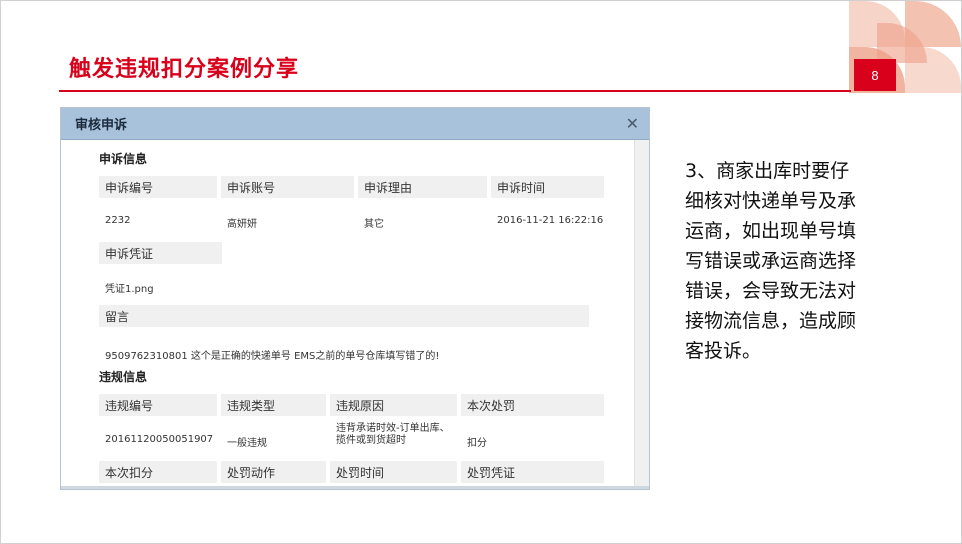 This screenshot has height=544, width=962. What do you see at coordinates (547, 187) in the screenshot?
I see `appeal-header-time: 申诉时间` at bounding box center [547, 187].